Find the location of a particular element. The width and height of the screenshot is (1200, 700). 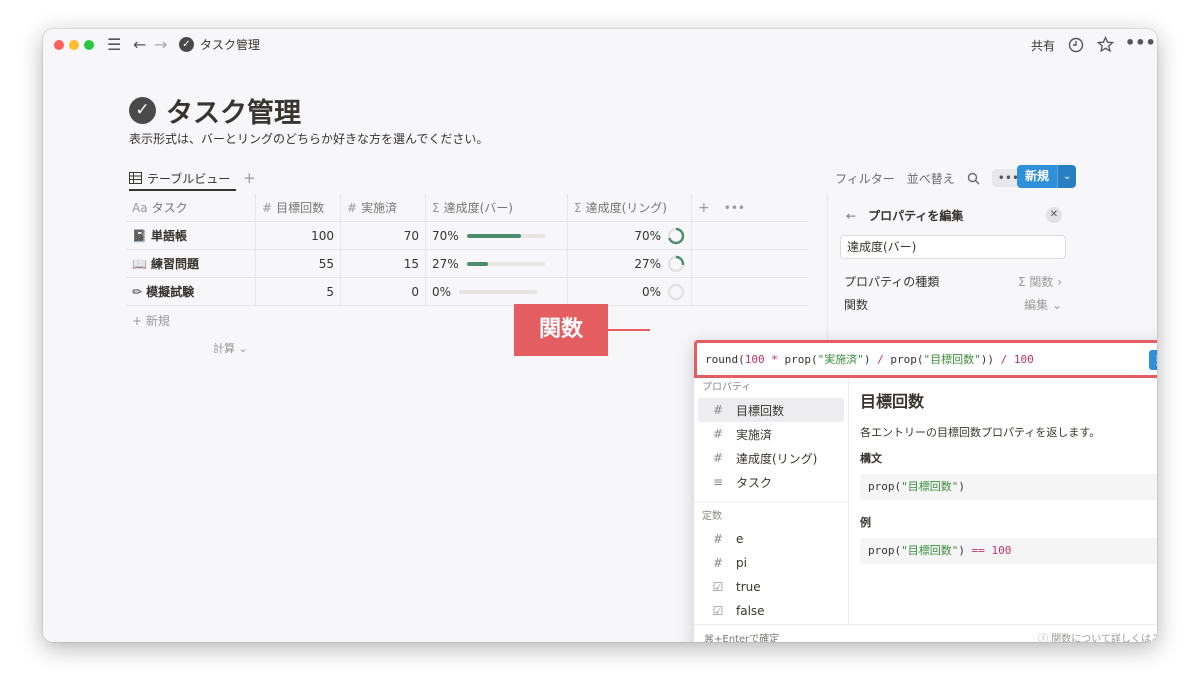

list-item: # 達成度(リング) is located at coordinates (771, 458).